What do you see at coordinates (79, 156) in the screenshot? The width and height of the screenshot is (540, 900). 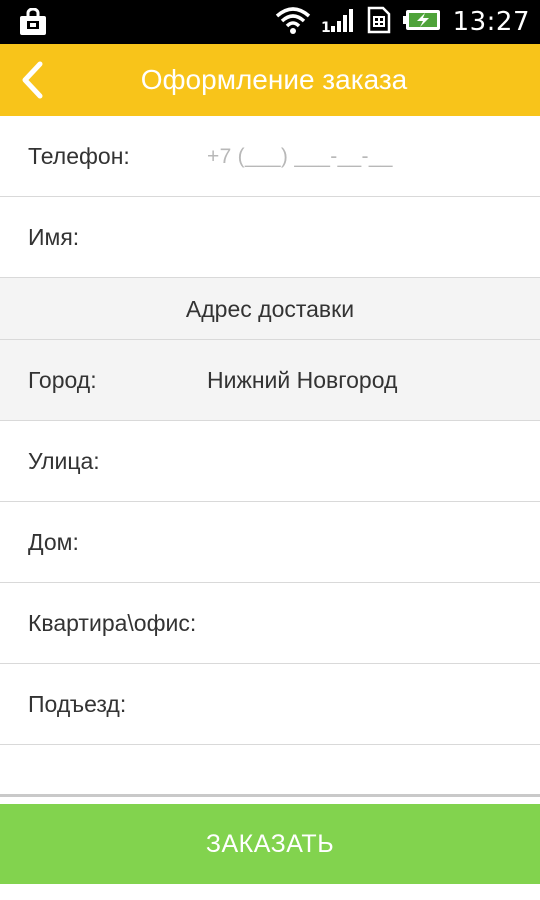 I see `phone-label: Телефон:` at bounding box center [79, 156].